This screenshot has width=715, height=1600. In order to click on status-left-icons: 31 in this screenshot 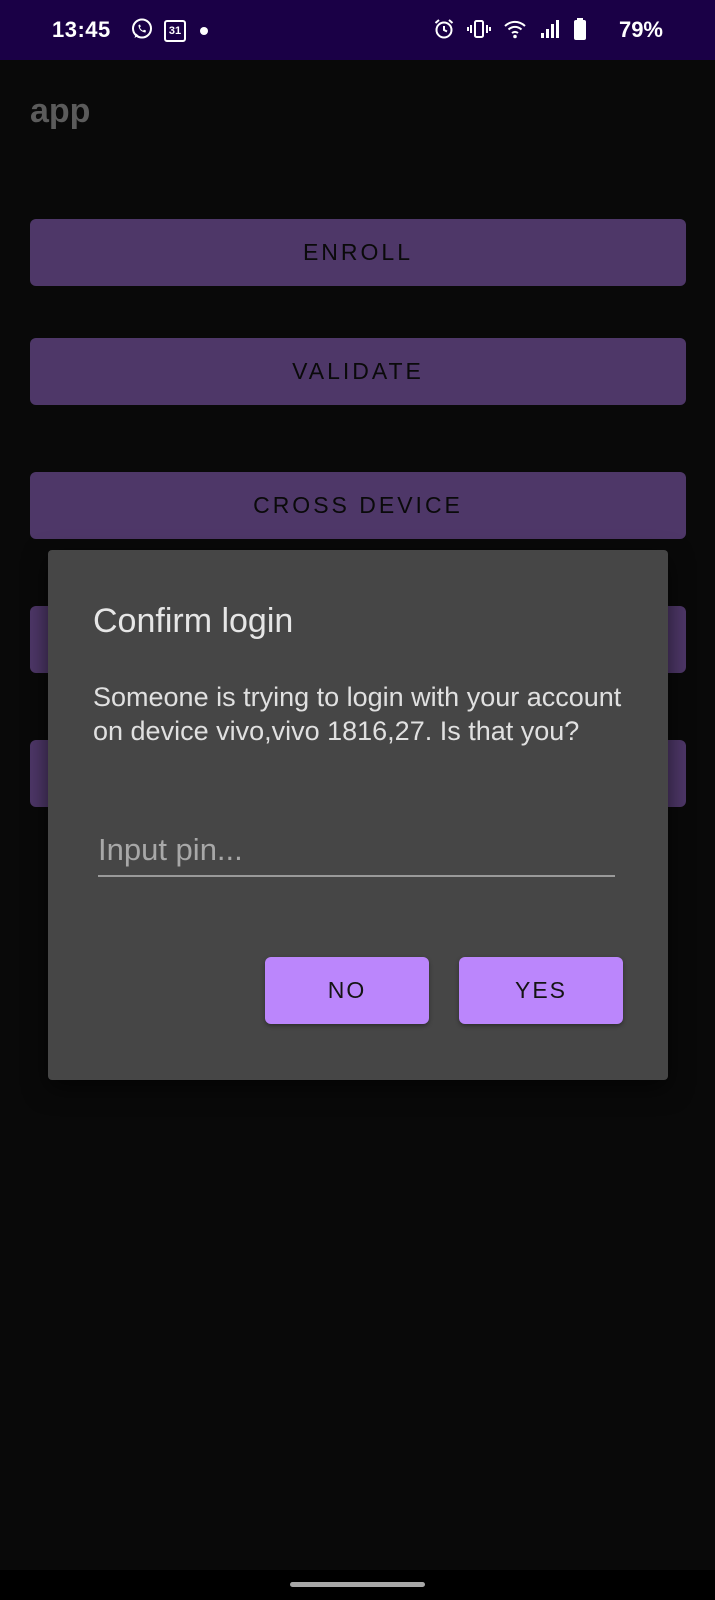, I will do `click(169, 31)`.